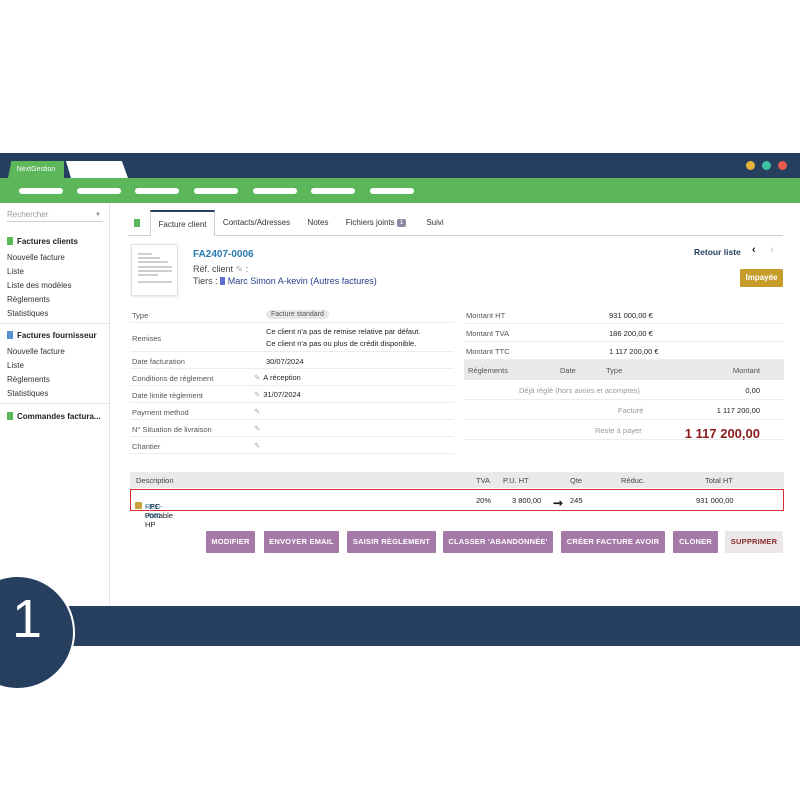 The width and height of the screenshot is (800, 800). Describe the element at coordinates (292, 377) in the screenshot. I see `field-row-conditions: Conditions de règlement ✎ A réception` at that location.